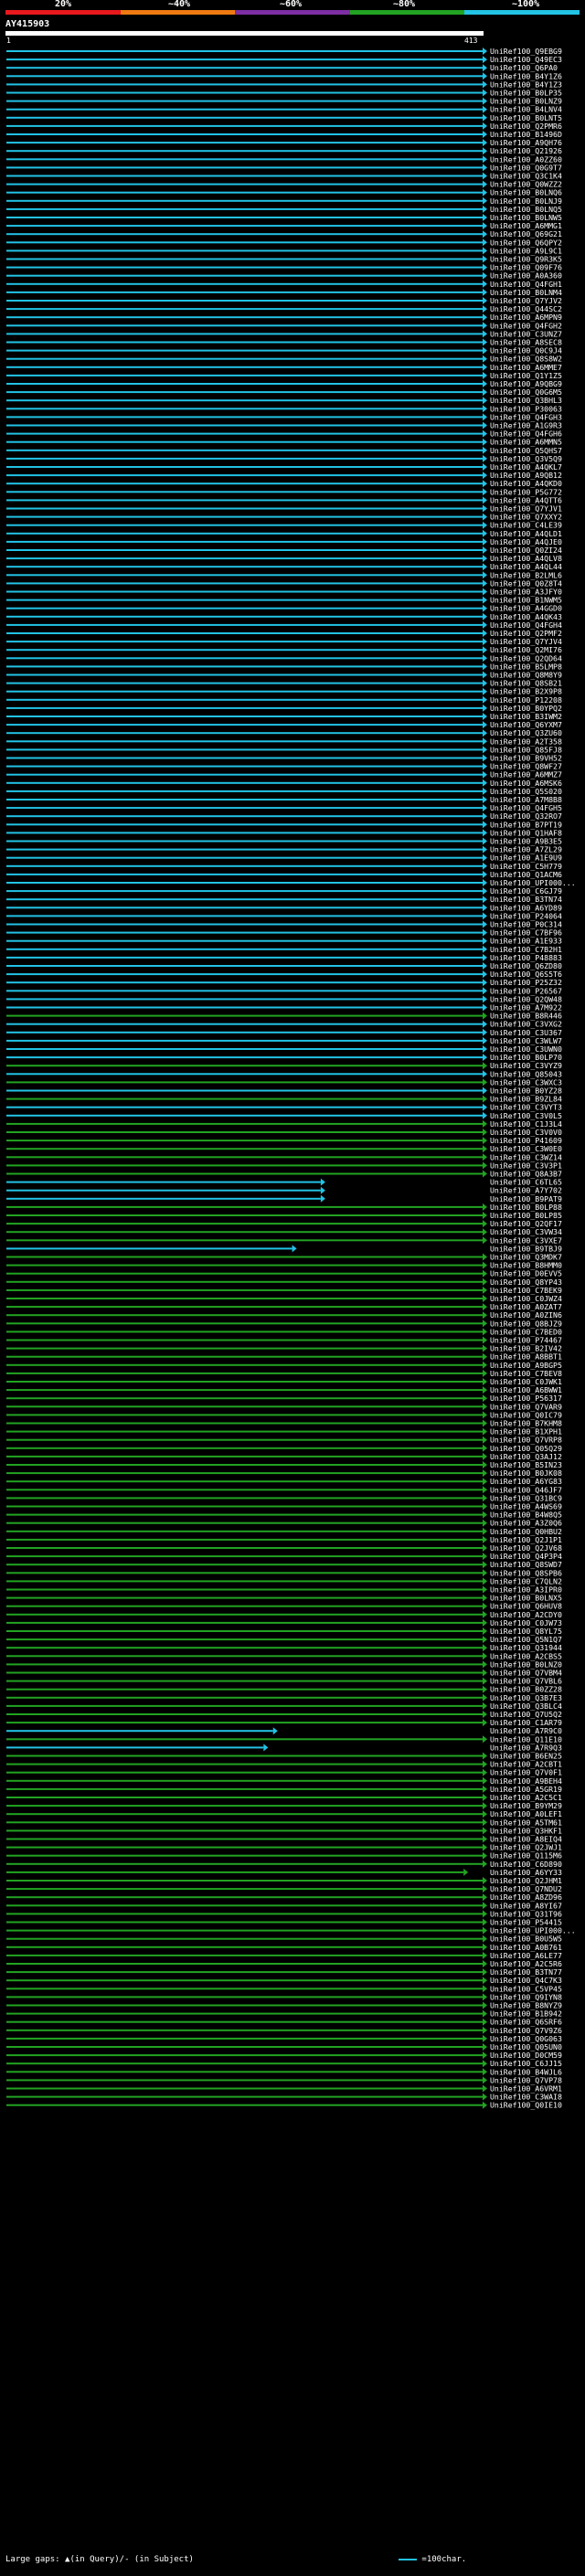 The width and height of the screenshot is (585, 2576). Describe the element at coordinates (284, 583) in the screenshot. I see `hit-row: UniRef100_Q0Z8T4` at that location.